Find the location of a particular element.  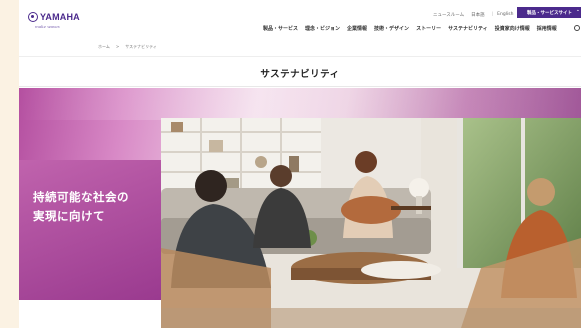

page-title: サステナビリティ is located at coordinates (300, 74).